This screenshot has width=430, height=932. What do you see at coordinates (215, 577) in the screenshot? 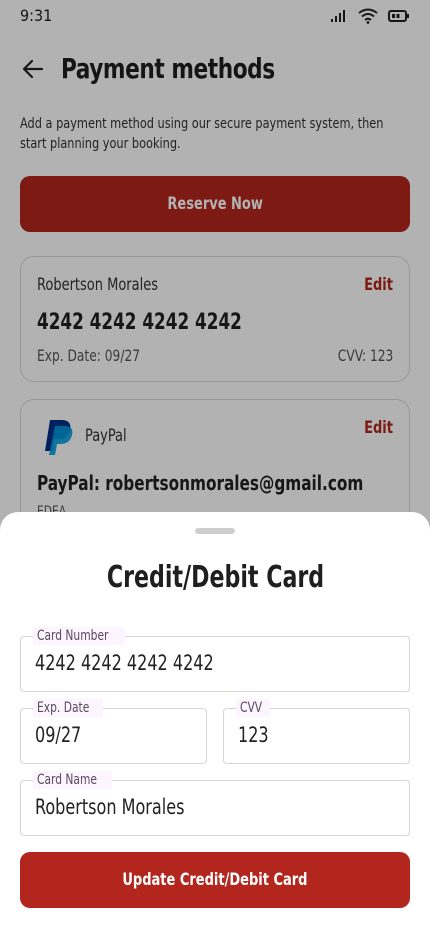
I see `sheet-title: Credit/Debit Card` at bounding box center [215, 577].